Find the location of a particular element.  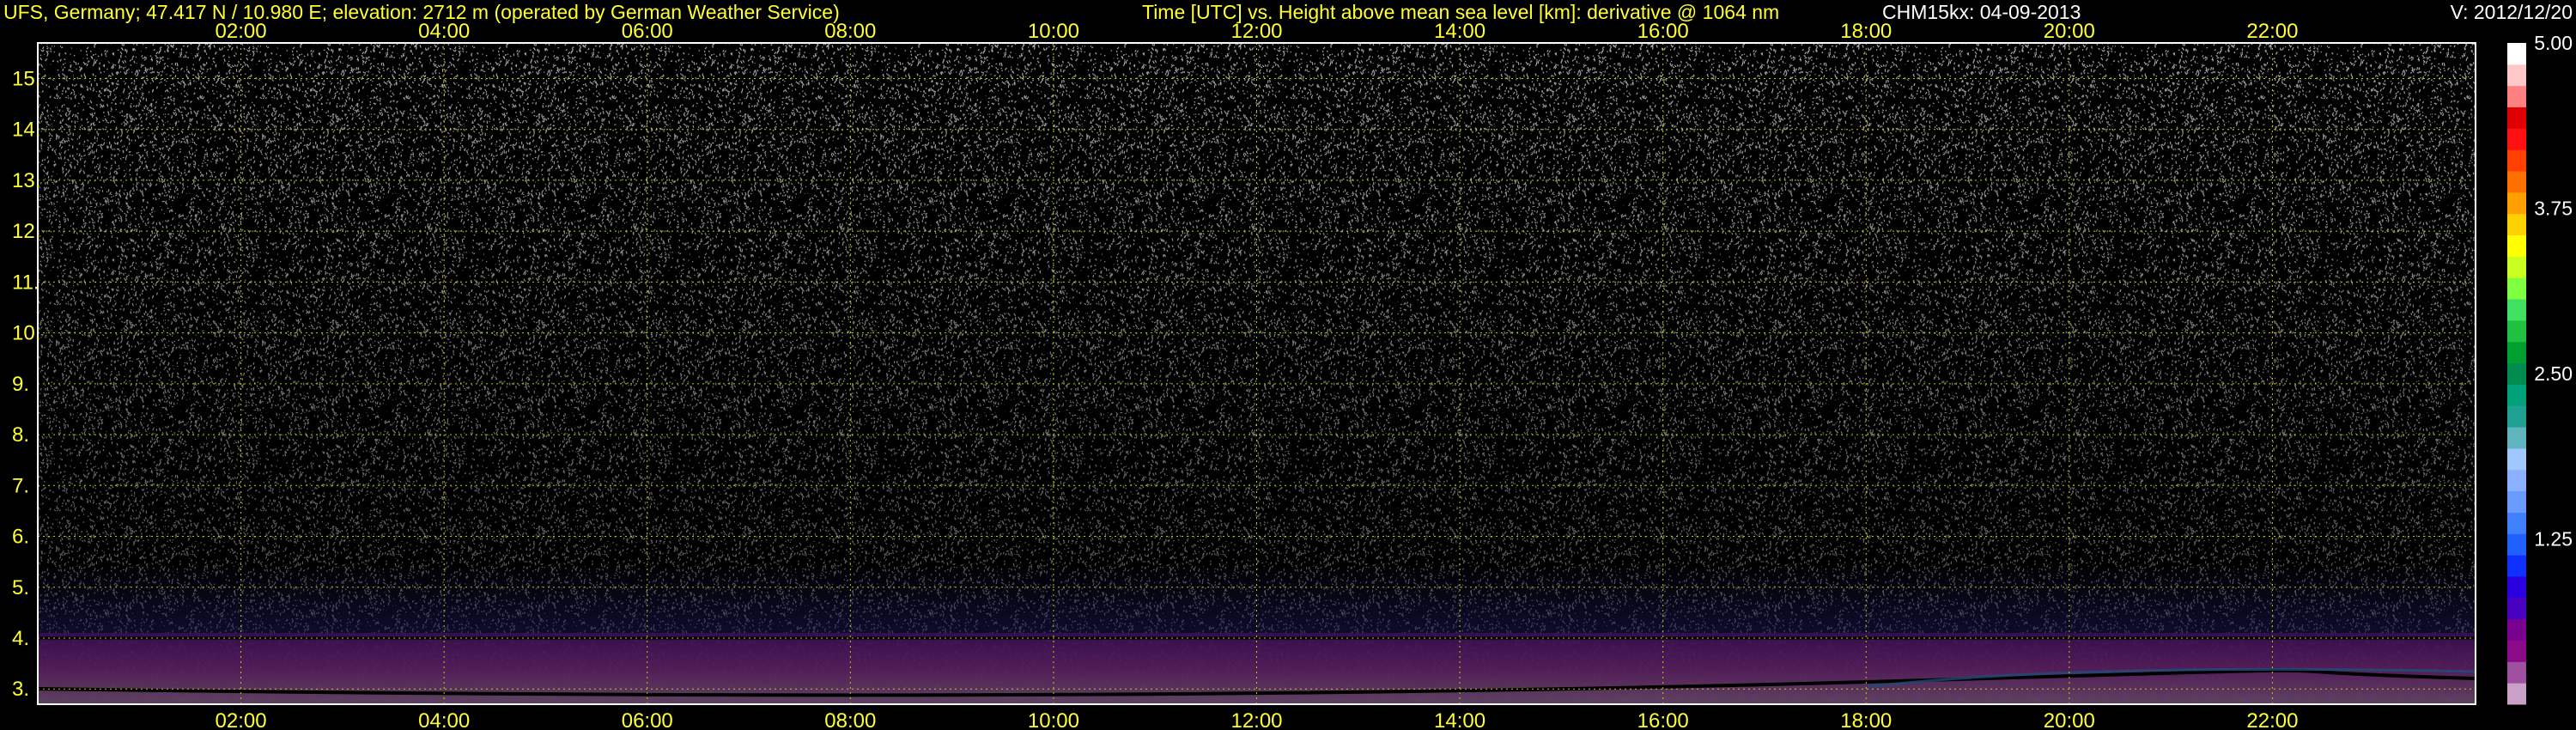

x-tick-label-top: 10:00 is located at coordinates (1053, 31).